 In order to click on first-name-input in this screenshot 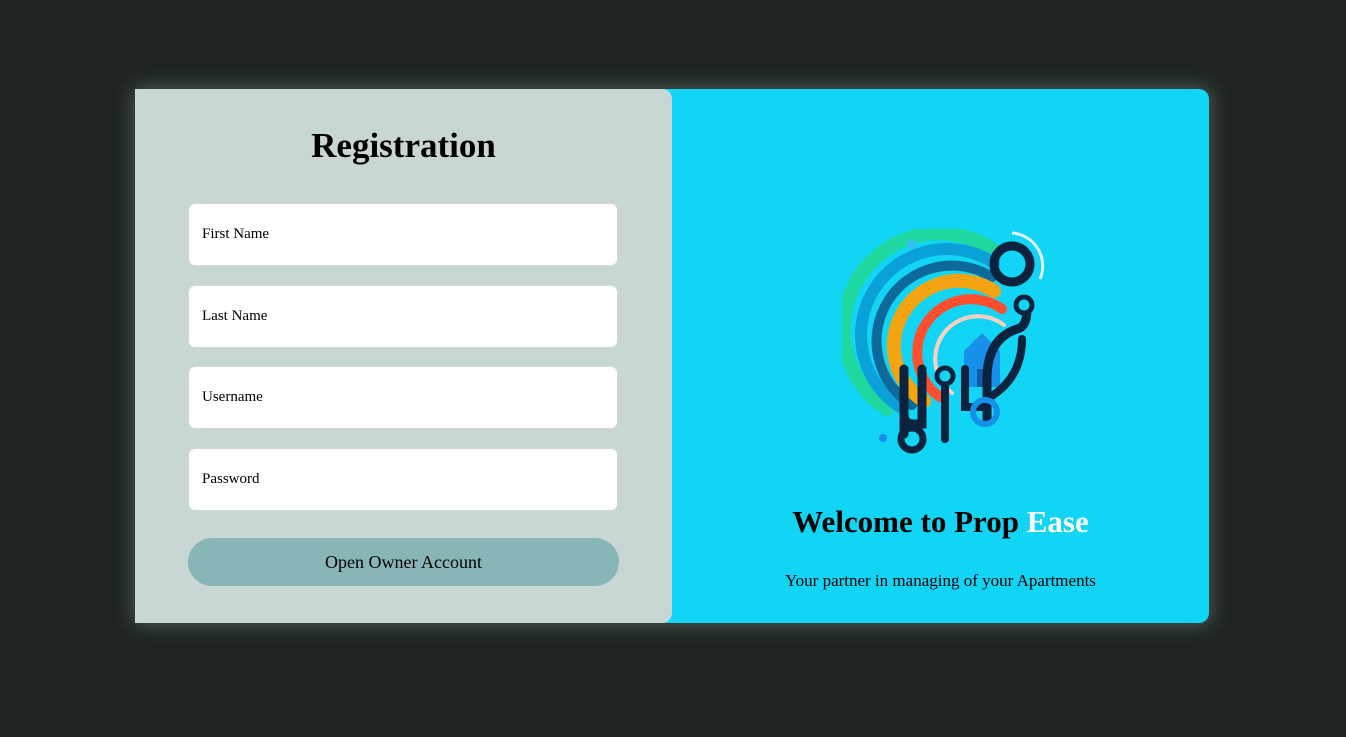, I will do `click(403, 234)`.